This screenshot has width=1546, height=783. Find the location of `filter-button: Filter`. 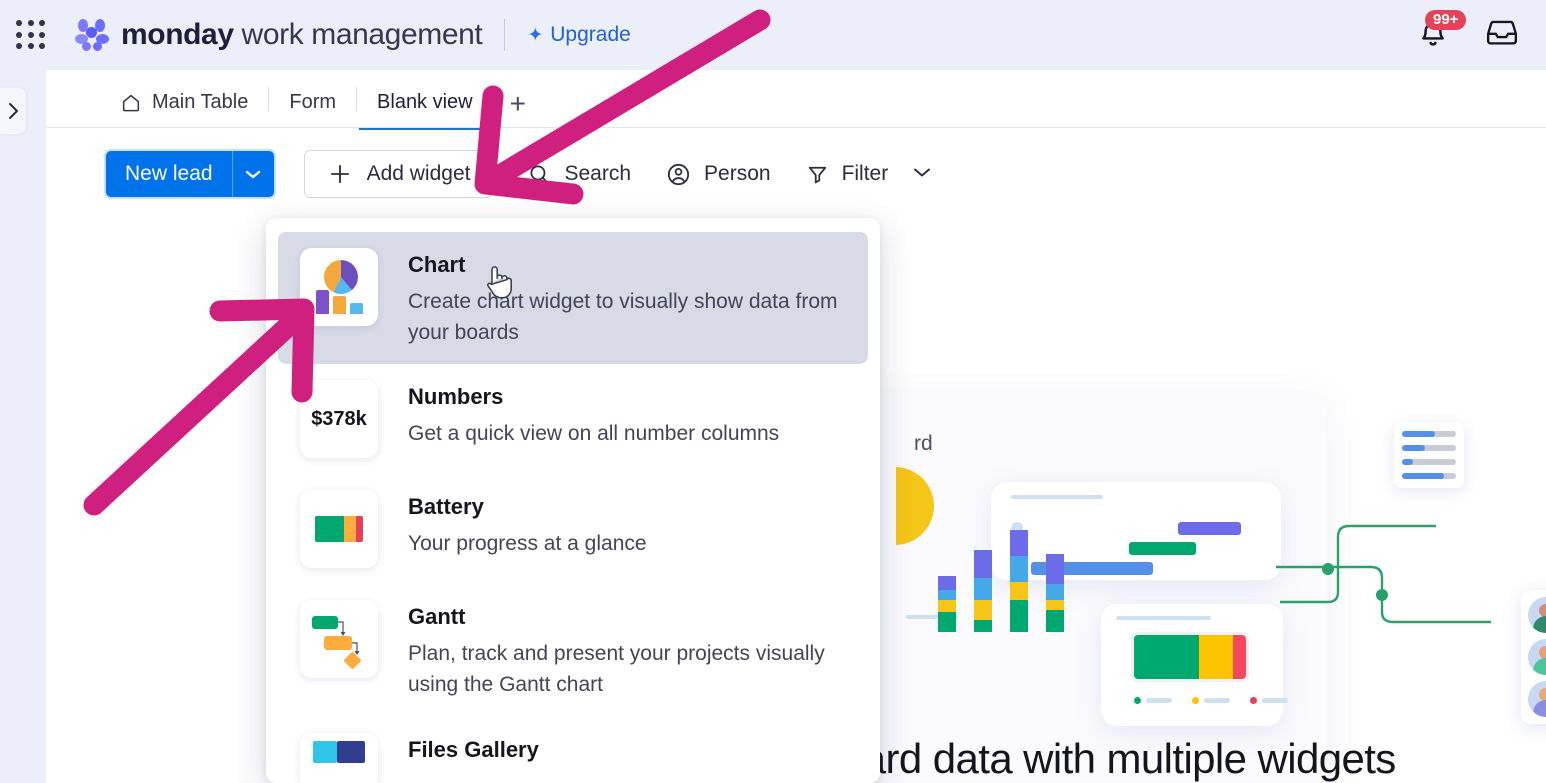

filter-button: Filter is located at coordinates (870, 174).